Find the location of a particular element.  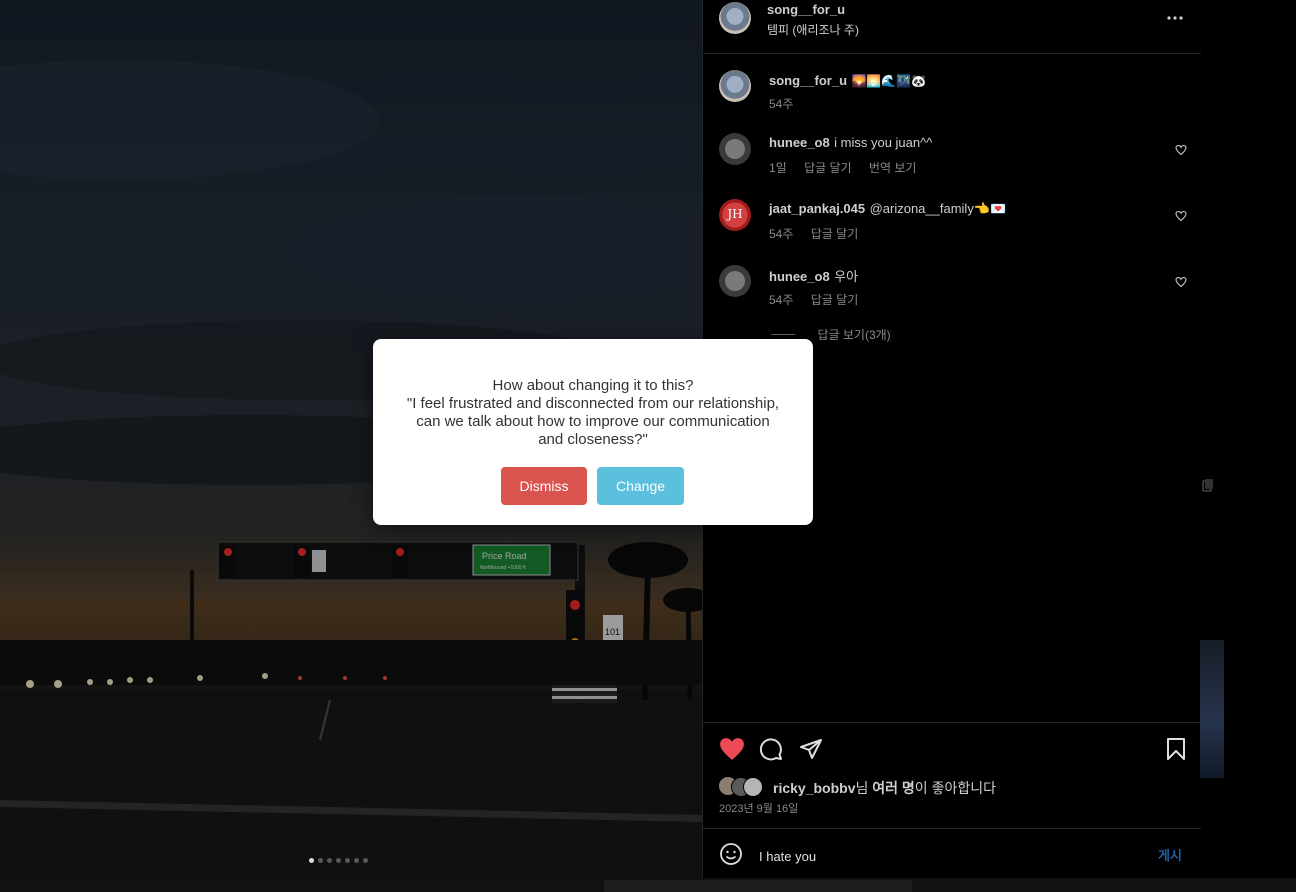

comment-meta: 1일 답글 달기 번역 보기 is located at coordinates (842, 167).